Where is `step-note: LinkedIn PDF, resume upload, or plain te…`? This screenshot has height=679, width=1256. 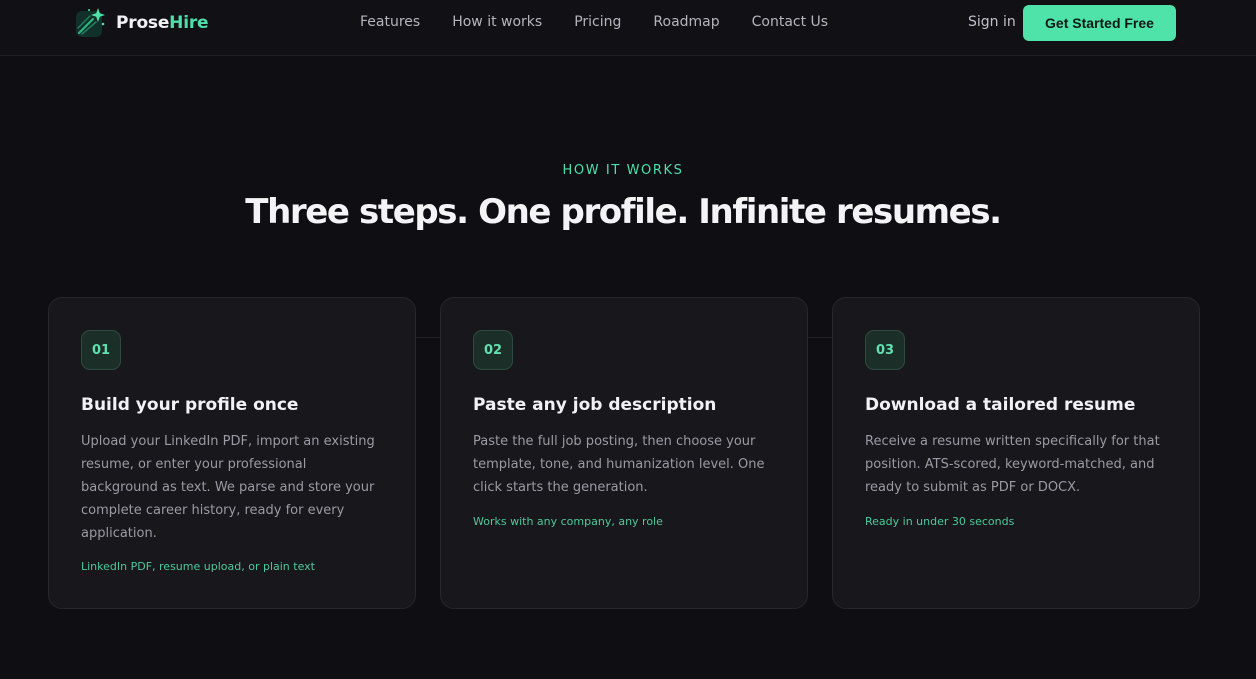
step-note: LinkedIn PDF, resume upload, or plain te… is located at coordinates (198, 566).